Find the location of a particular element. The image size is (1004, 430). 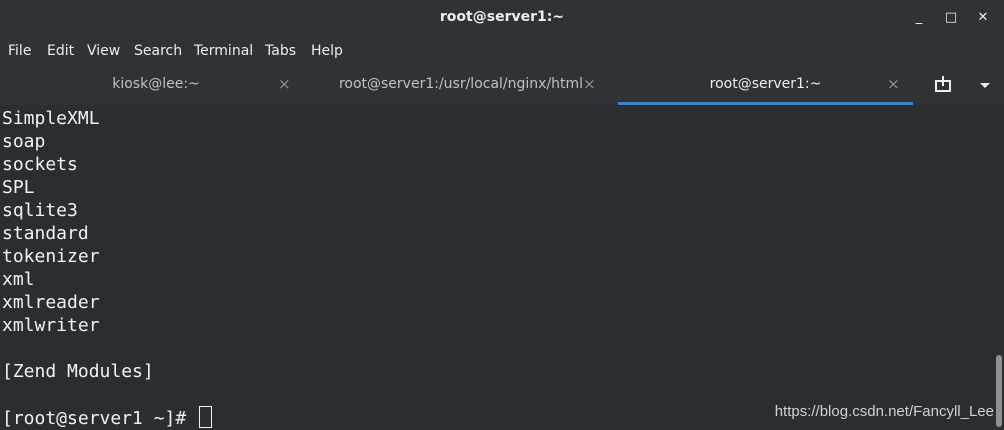

minimize-icon: _ is located at coordinates (919, 18).